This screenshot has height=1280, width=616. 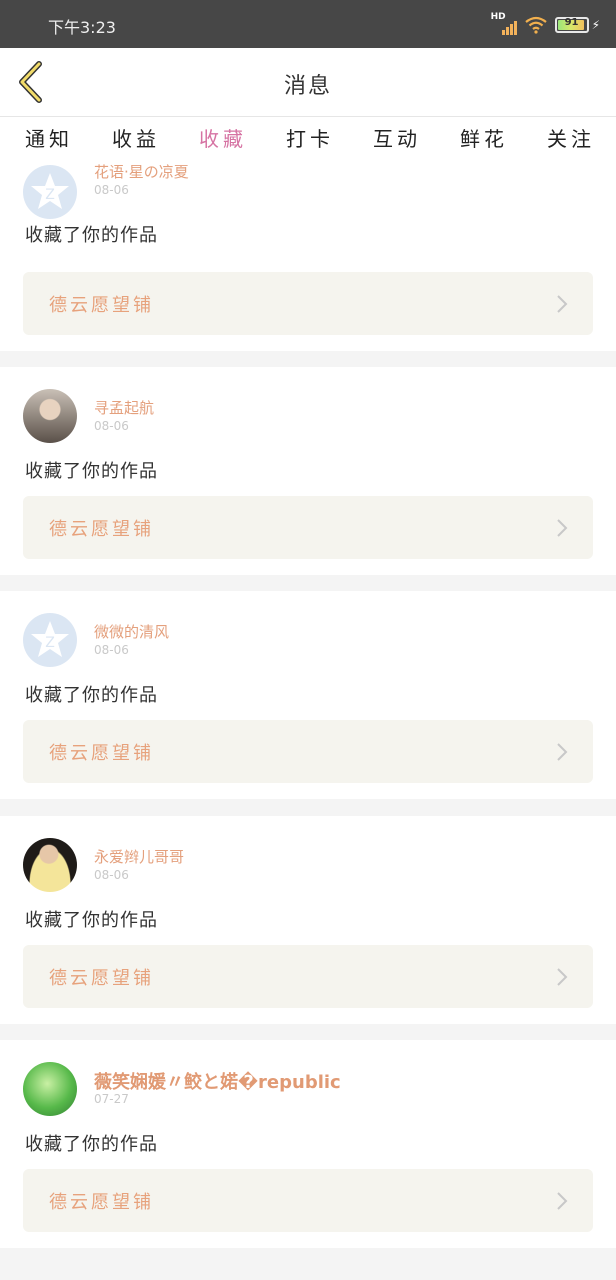 What do you see at coordinates (131, 631) in the screenshot?
I see `user-name: 微微的清风` at bounding box center [131, 631].